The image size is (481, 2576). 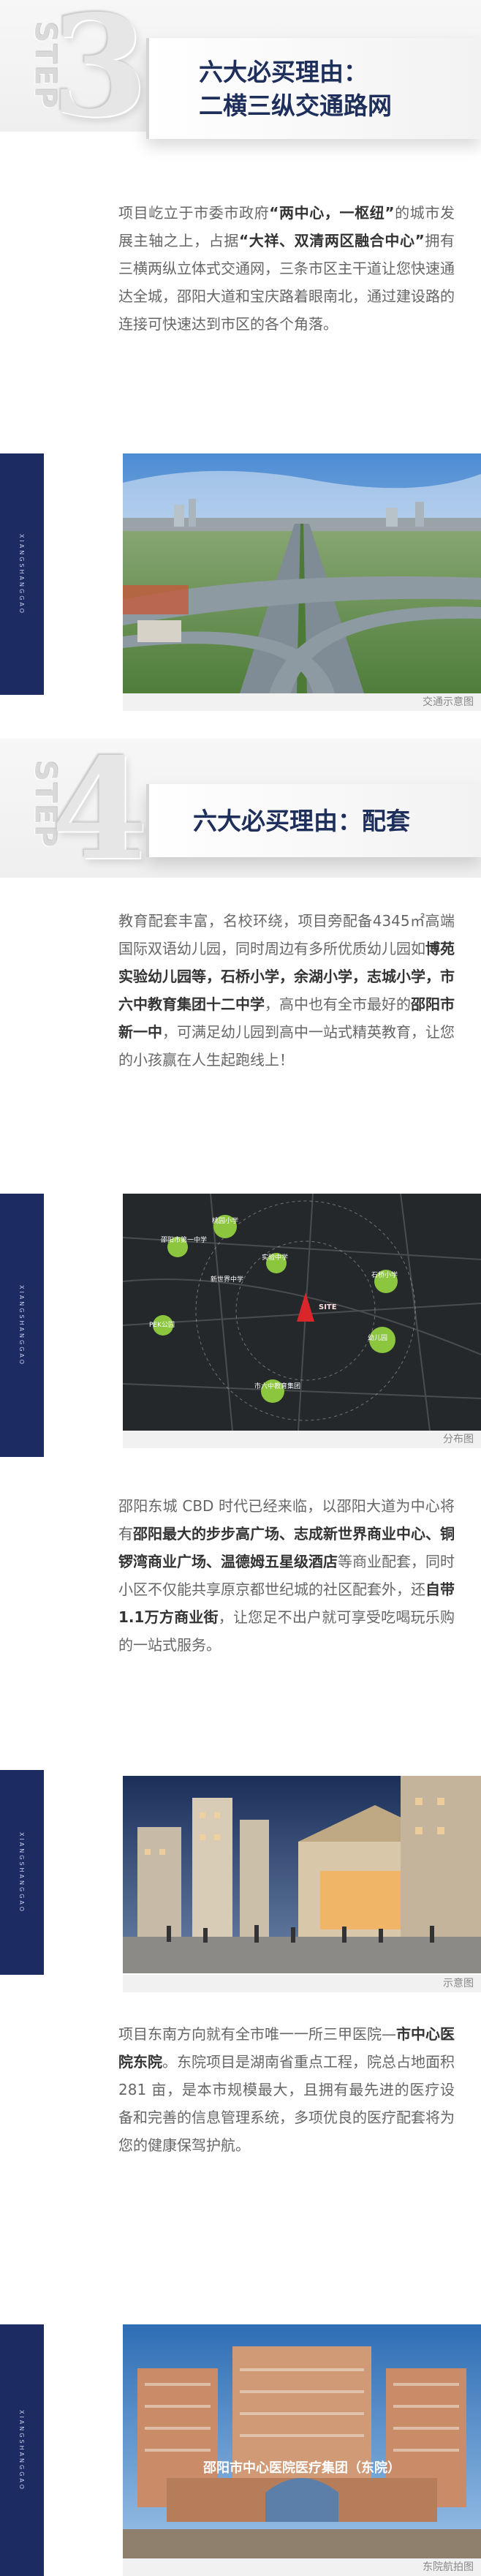 What do you see at coordinates (302, 2468) in the screenshot?
I see `hospital-sign: 邵阳市中心医院医疗集团（东院）` at bounding box center [302, 2468].